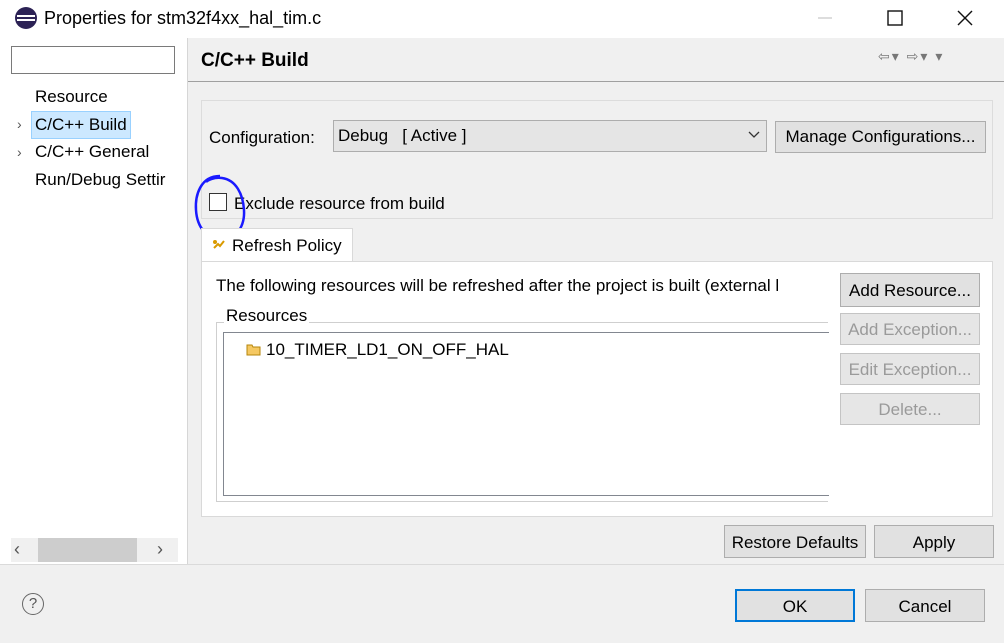 Image resolution: width=1004 pixels, height=643 pixels. Describe the element at coordinates (87, 550) in the screenshot. I see `scrollbar-thumb` at that location.